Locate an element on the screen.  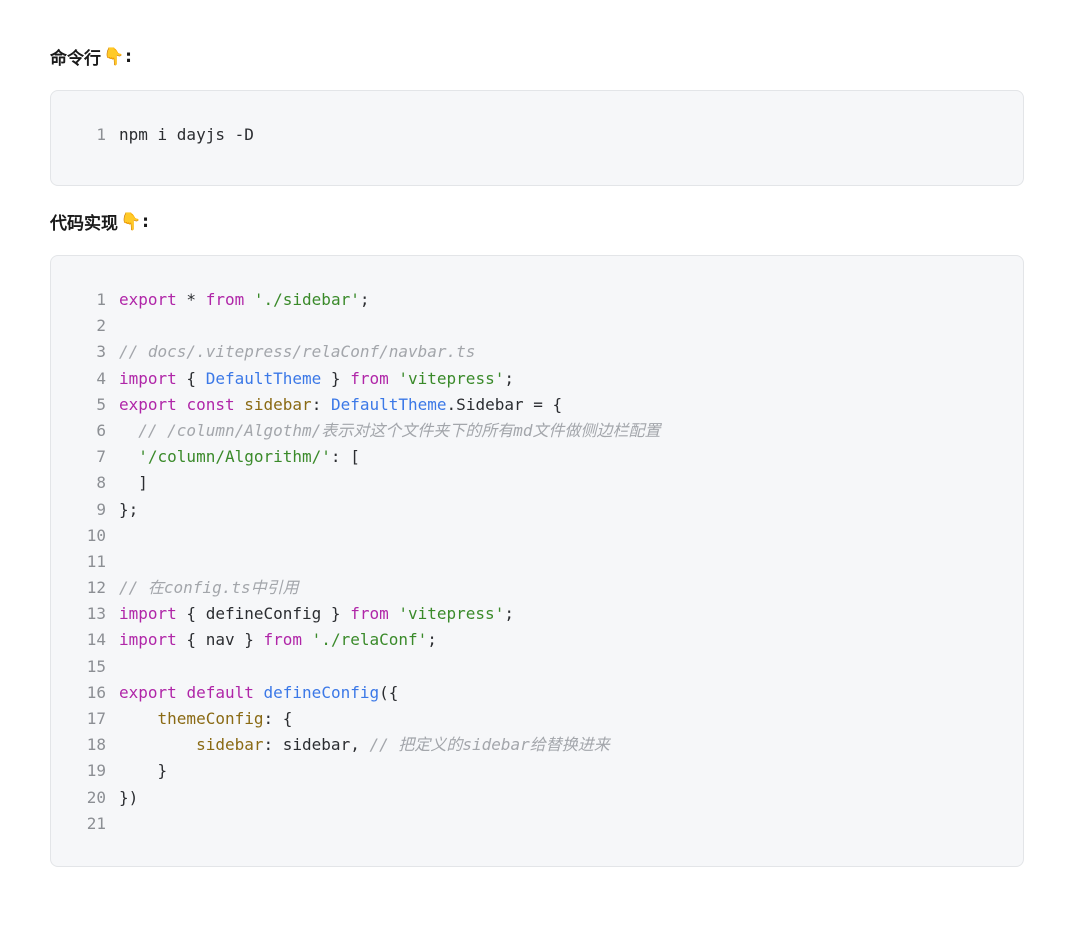
line-number: 14 is located at coordinates (96, 640).